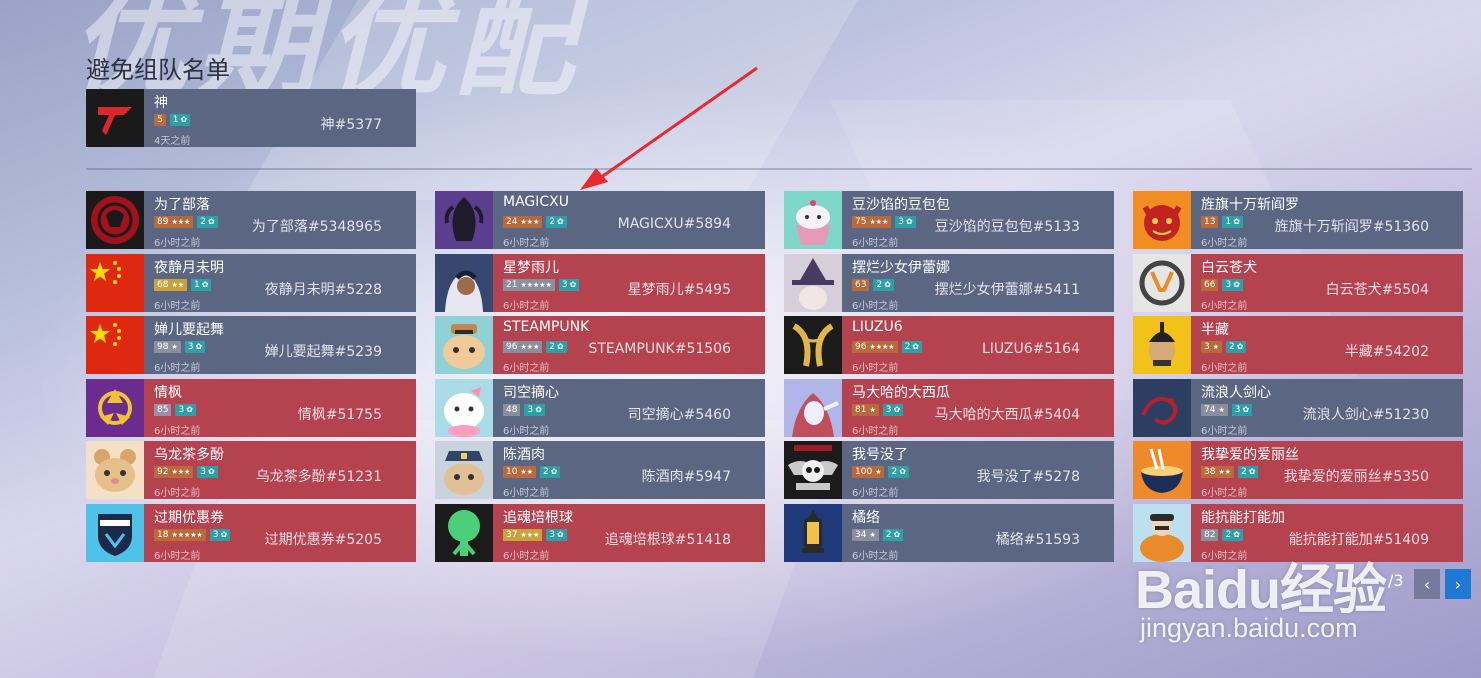  I want to click on player-card: 婵儿要起舞 98 ★ 3 ✿ 6小时之前 婵儿要起舞#5239, so click(251, 345).